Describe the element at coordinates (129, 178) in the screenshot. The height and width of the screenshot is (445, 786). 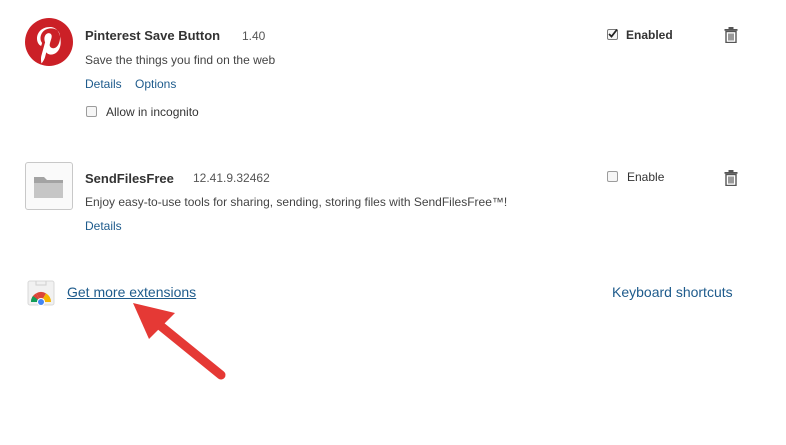
I see `extension-name: SendFilesFree` at that location.